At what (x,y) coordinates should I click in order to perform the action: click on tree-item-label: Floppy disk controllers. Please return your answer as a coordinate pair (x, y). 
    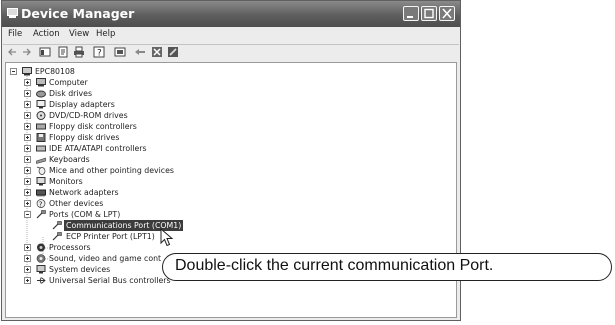
    Looking at the image, I should click on (93, 126).